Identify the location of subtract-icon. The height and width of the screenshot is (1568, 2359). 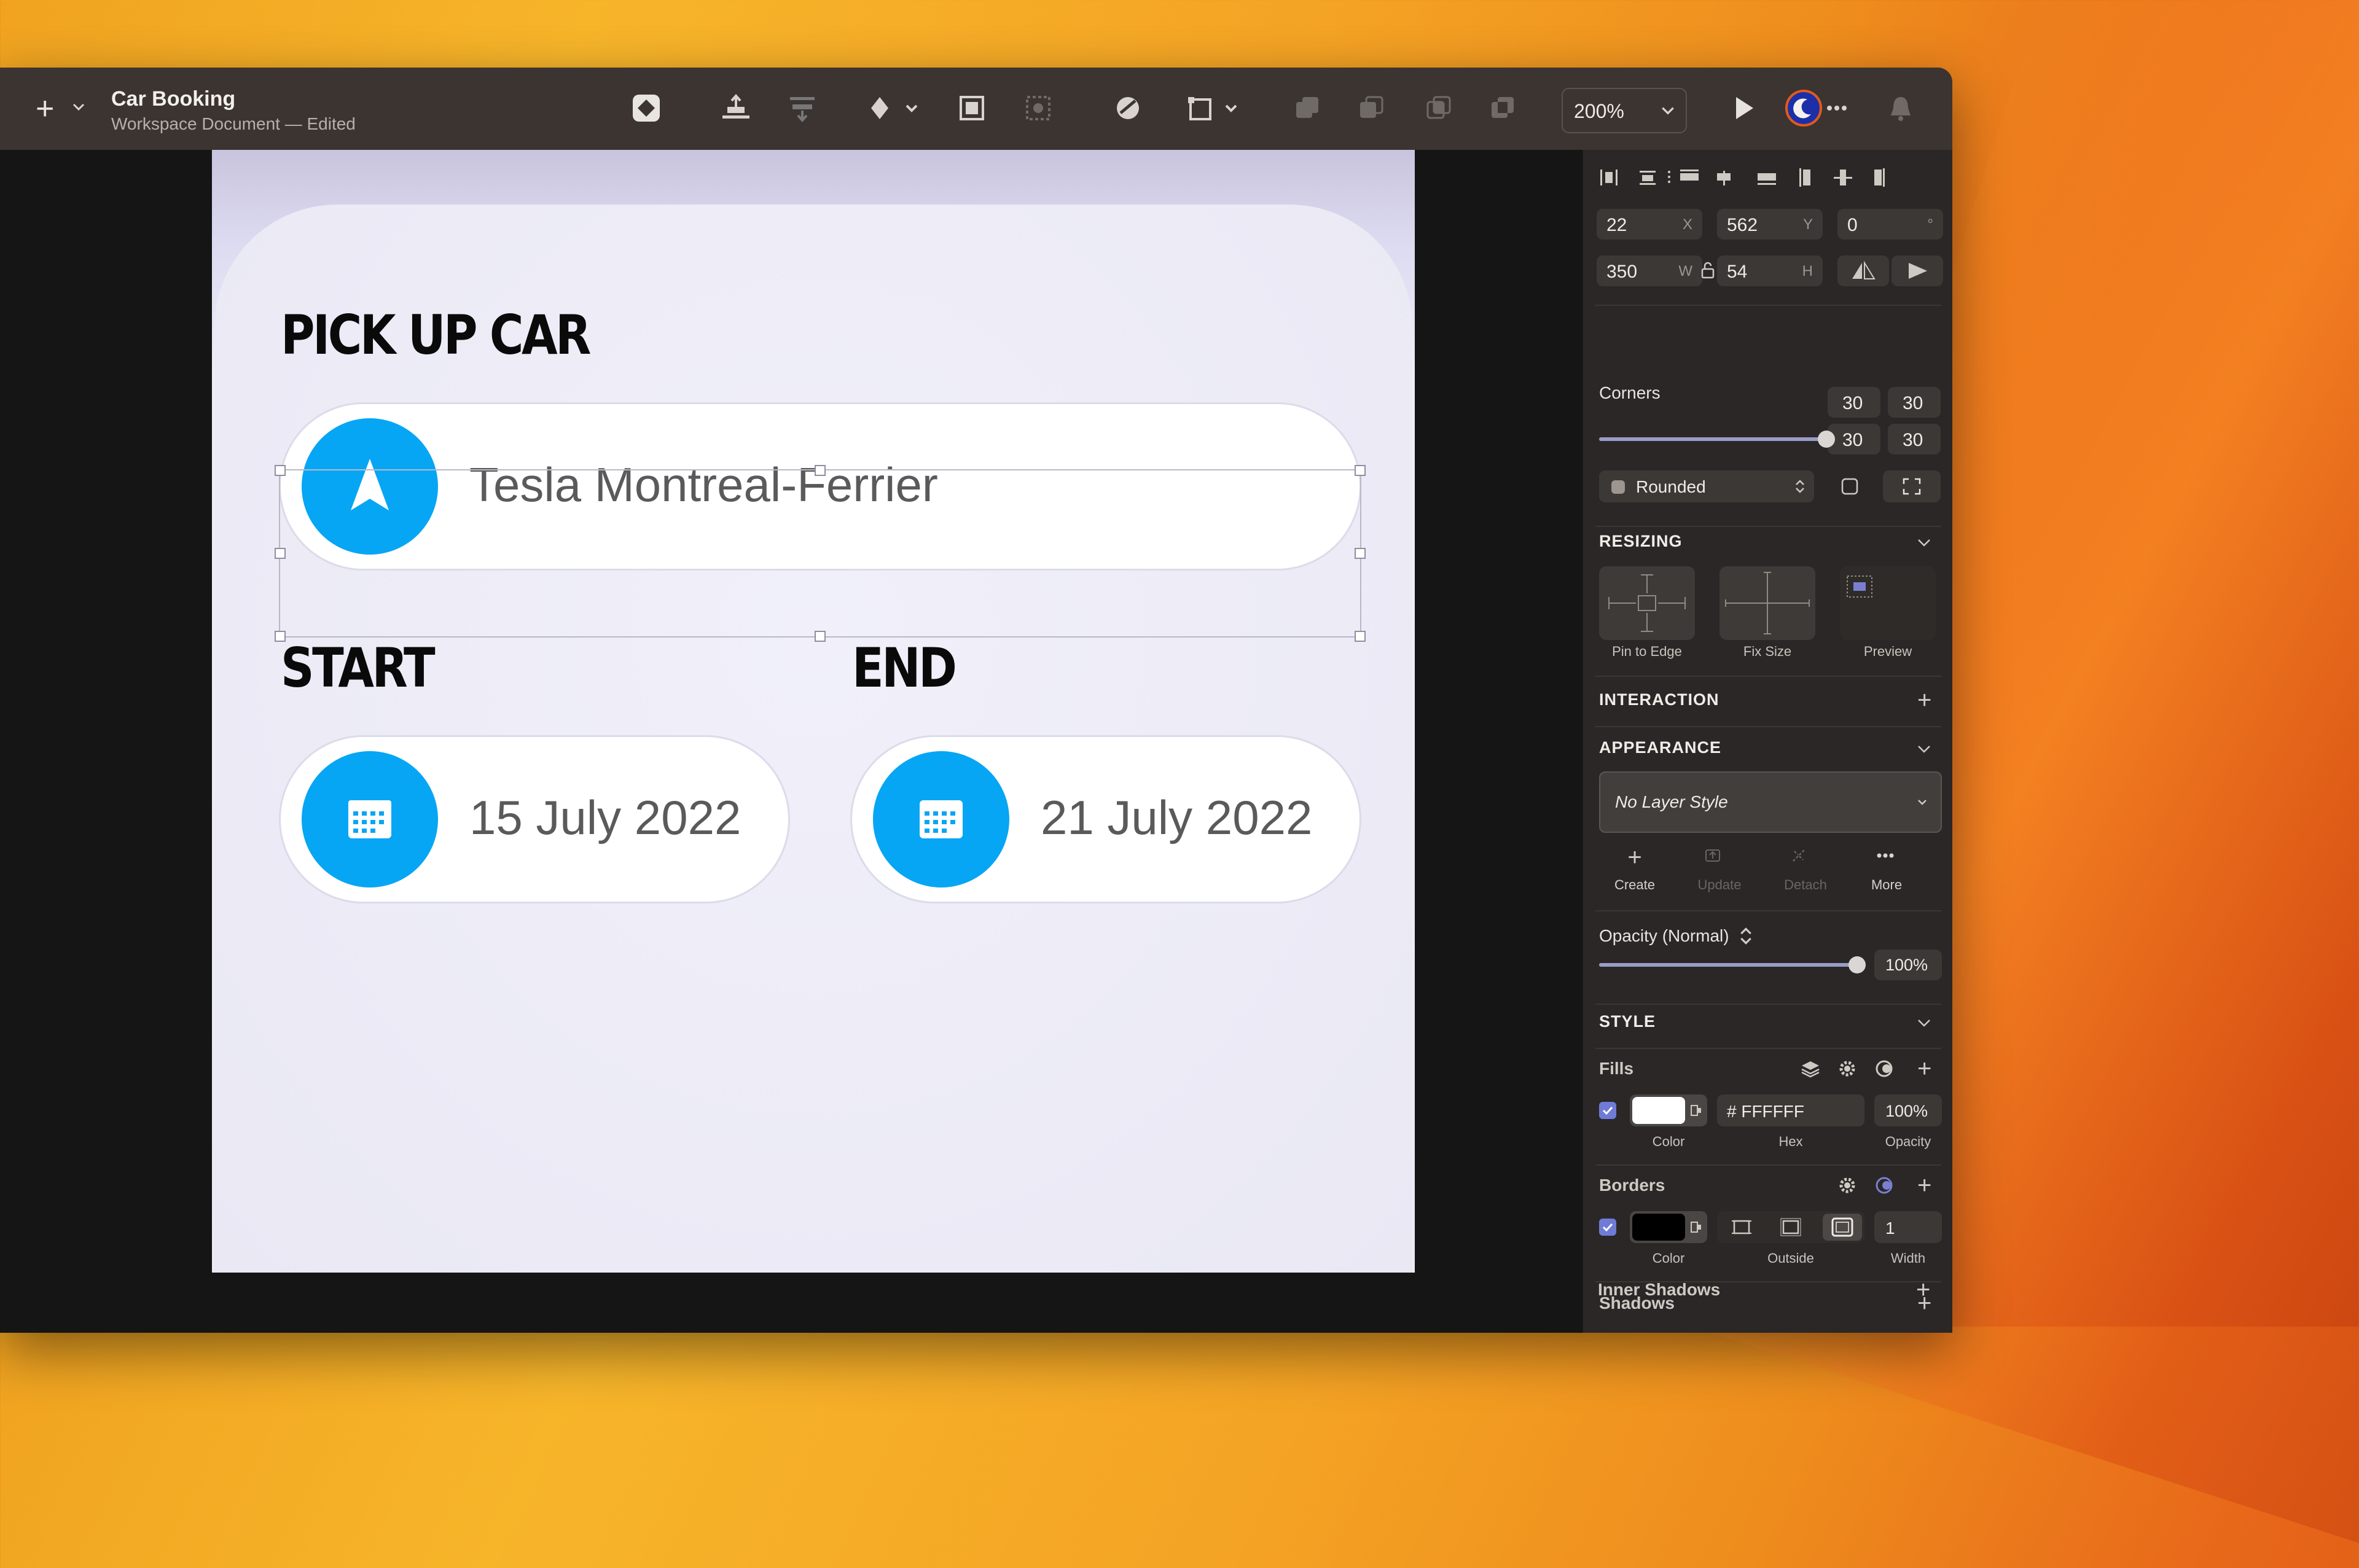
(1371, 108).